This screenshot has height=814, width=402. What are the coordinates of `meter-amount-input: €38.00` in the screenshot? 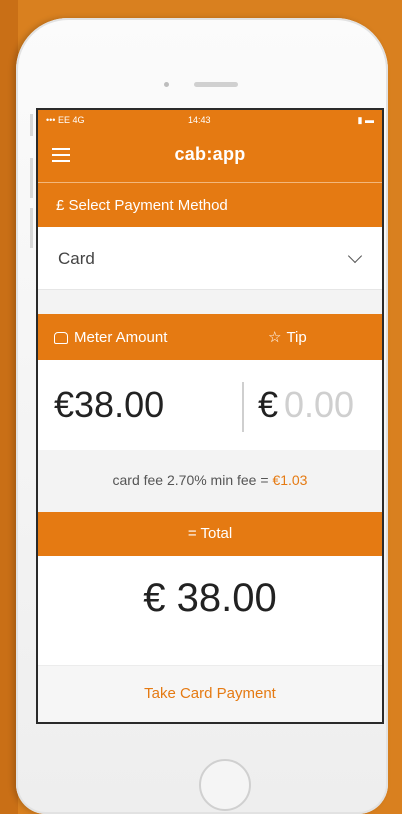 It's located at (109, 405).